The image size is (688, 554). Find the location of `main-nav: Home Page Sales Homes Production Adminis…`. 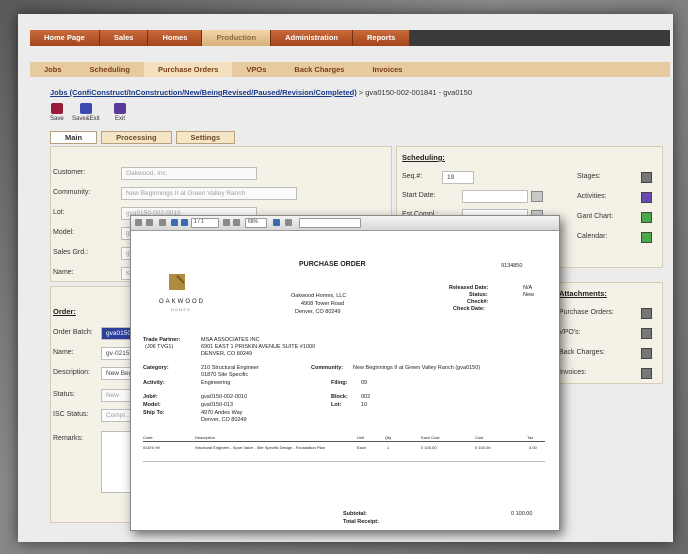

main-nav: Home Page Sales Homes Production Adminis… is located at coordinates (350, 38).